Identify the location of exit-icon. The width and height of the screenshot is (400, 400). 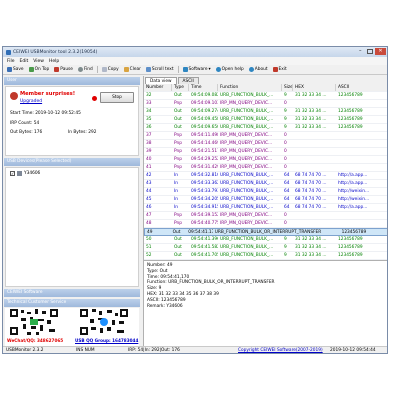
(275, 69).